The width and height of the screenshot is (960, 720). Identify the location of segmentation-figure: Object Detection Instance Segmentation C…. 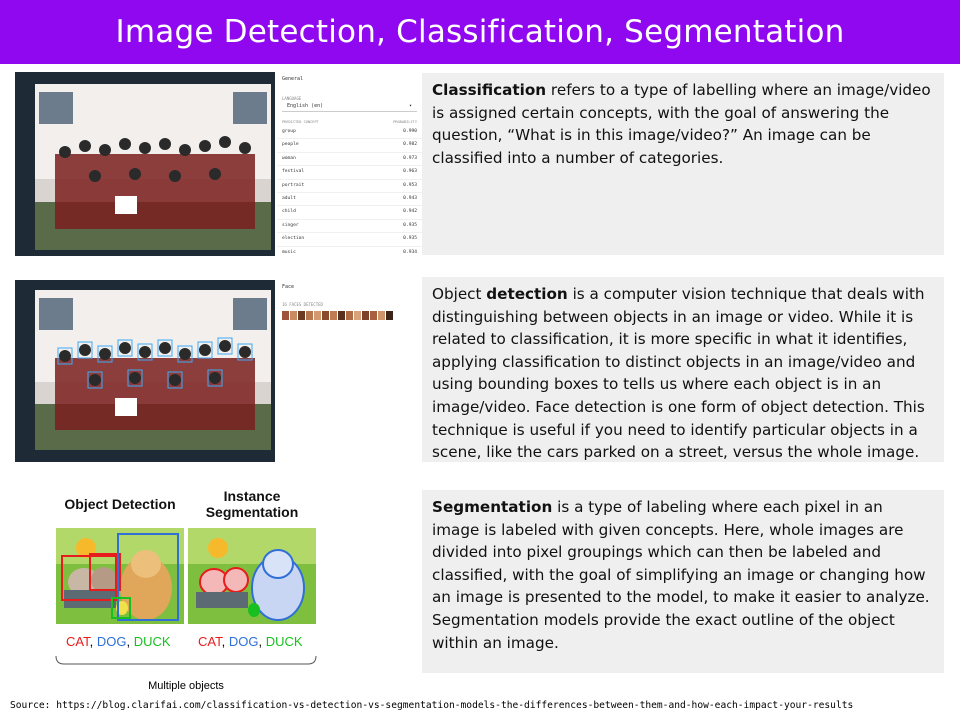
(186, 590).